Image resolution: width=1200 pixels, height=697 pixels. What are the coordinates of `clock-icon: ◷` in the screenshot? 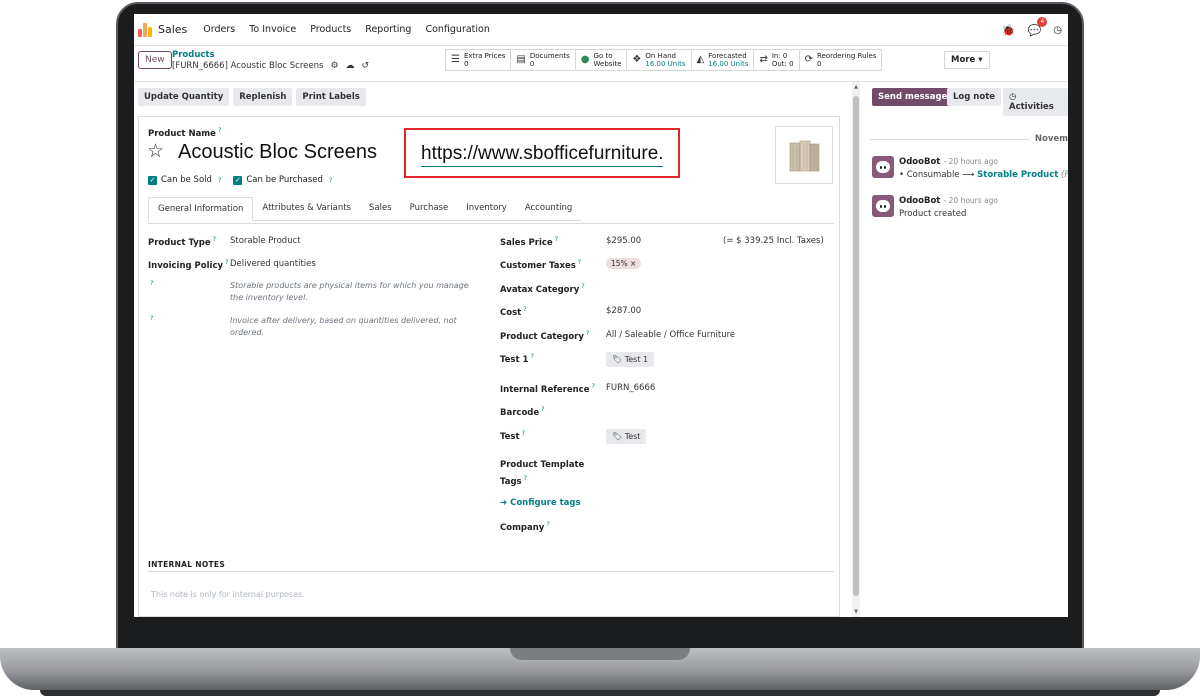 It's located at (1057, 30).